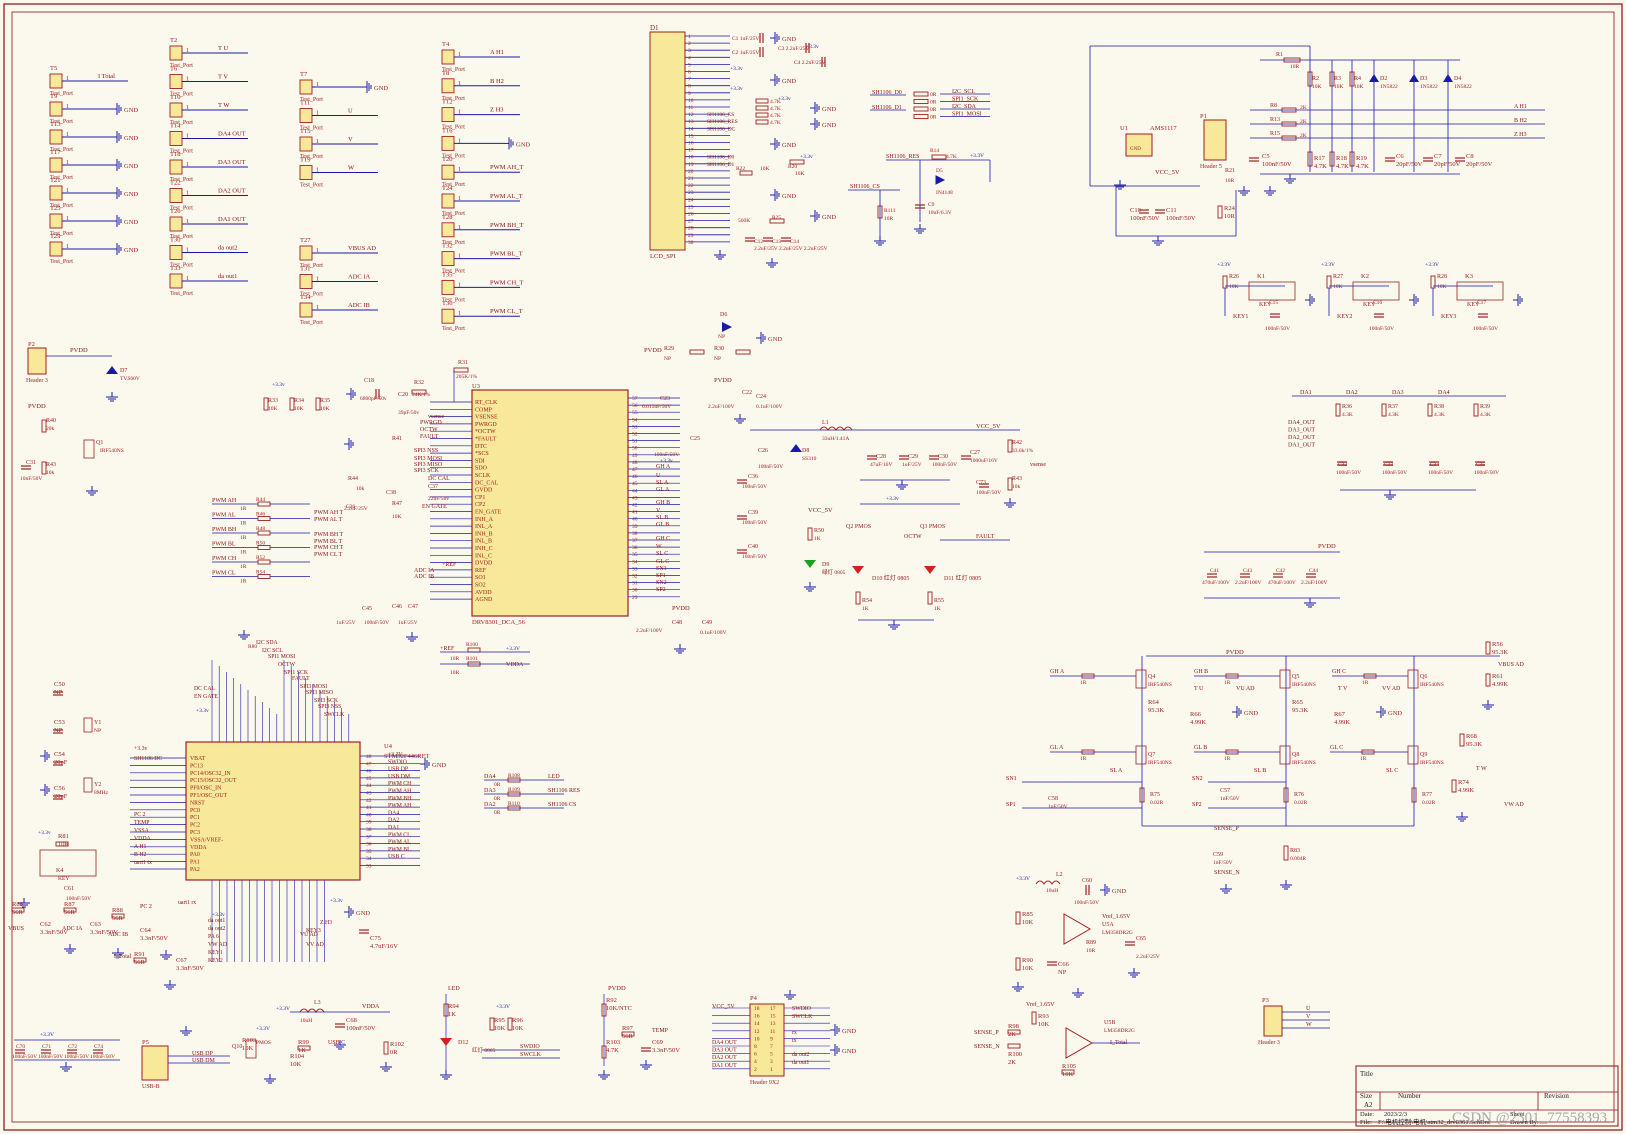  What do you see at coordinates (689, 87) in the screenshot?
I see `lcd-pin-num: 8` at bounding box center [689, 87].